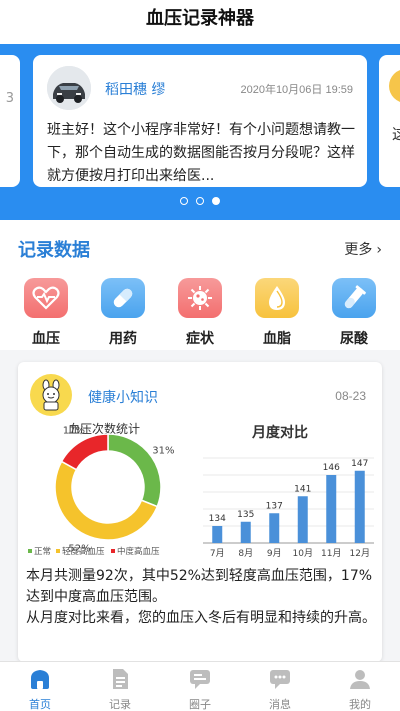  I want to click on bar-category-label: 8月, so click(245, 553).